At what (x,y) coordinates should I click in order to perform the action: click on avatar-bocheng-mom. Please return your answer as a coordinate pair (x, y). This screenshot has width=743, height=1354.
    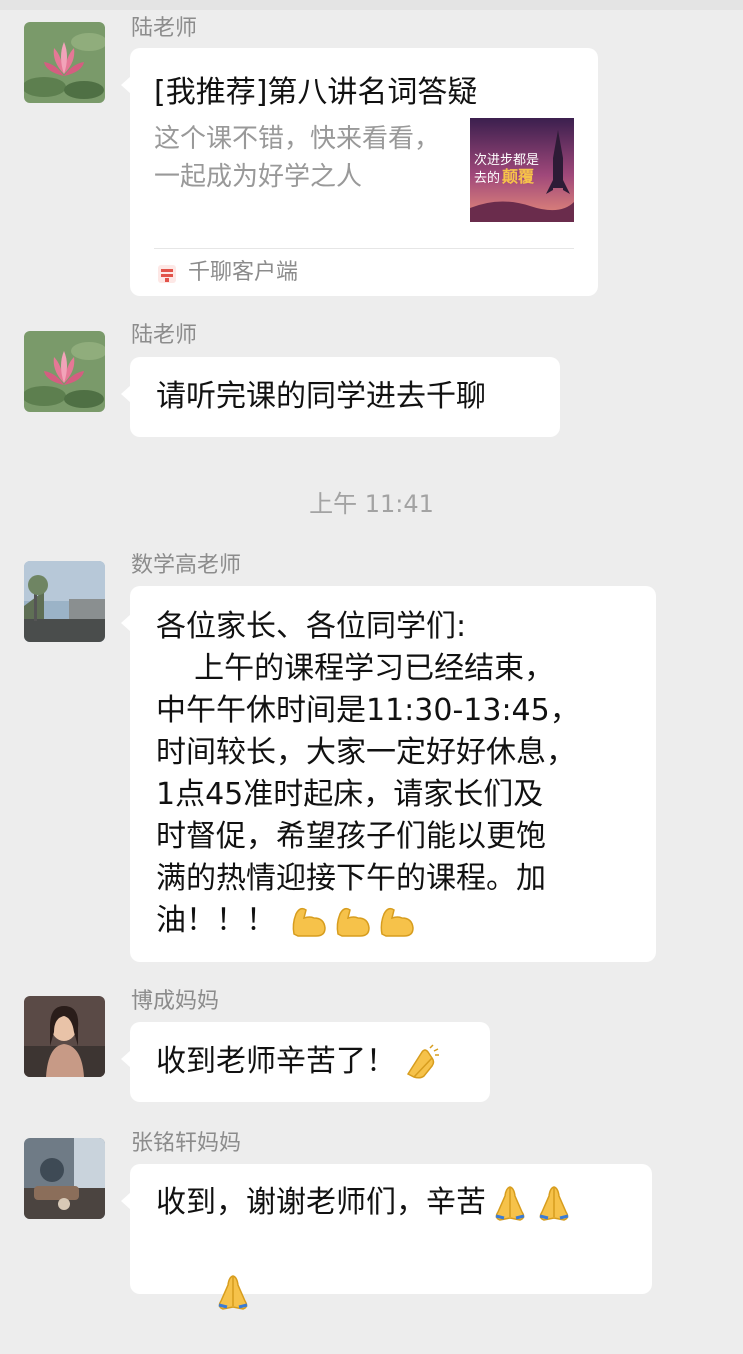
    Looking at the image, I should click on (64, 1036).